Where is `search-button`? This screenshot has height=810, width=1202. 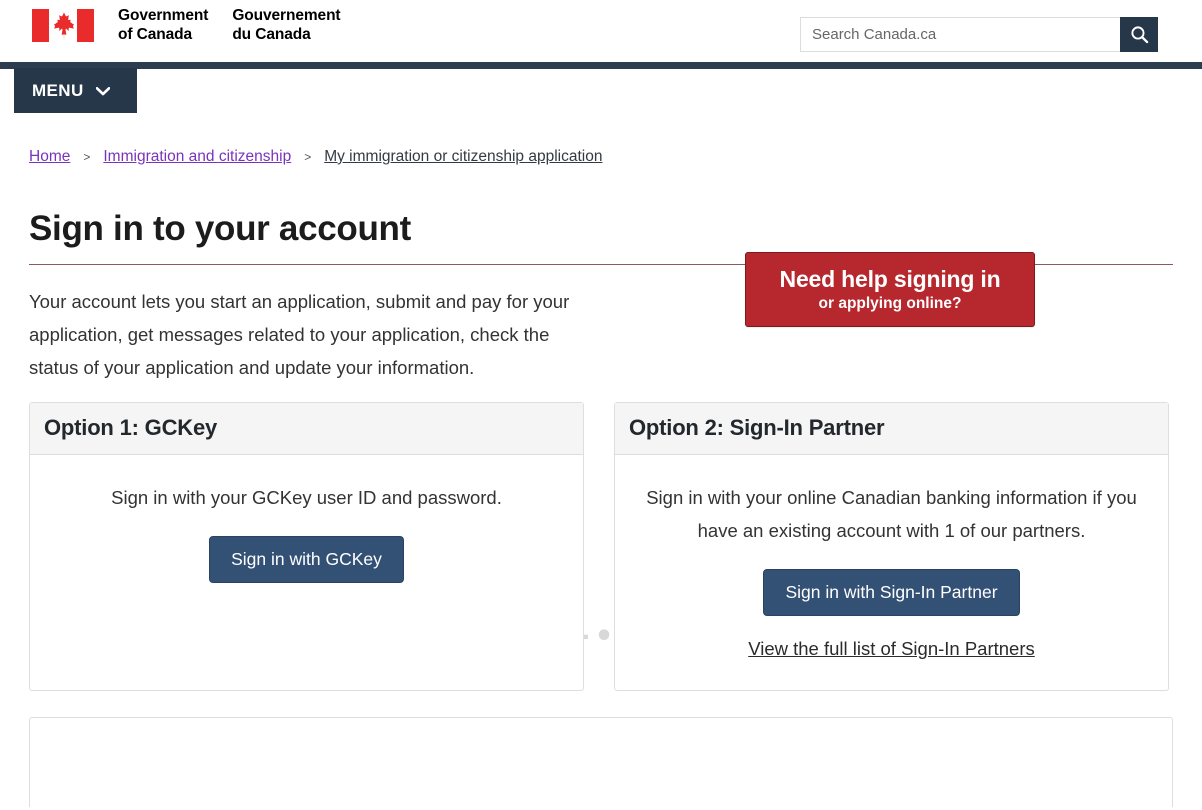 search-button is located at coordinates (1139, 34).